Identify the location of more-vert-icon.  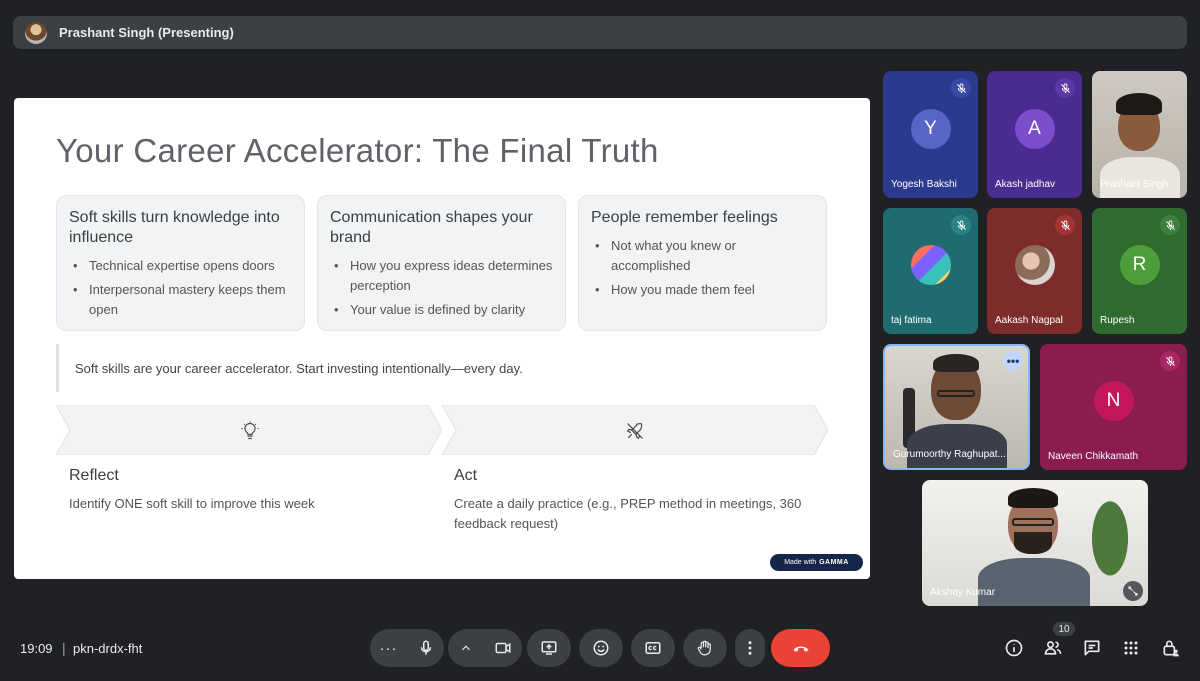
(750, 648).